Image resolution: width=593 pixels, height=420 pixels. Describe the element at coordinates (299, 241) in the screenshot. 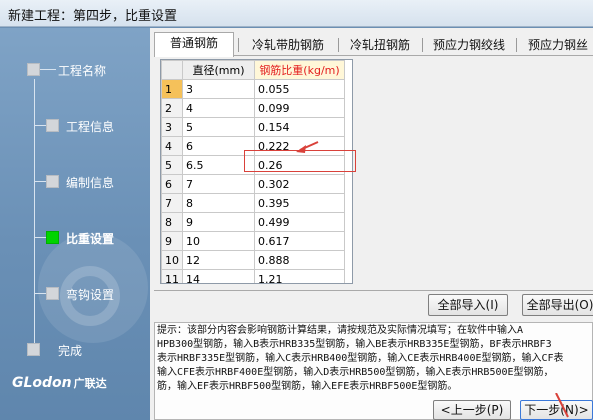

I see `cell-weight: 0.617` at that location.